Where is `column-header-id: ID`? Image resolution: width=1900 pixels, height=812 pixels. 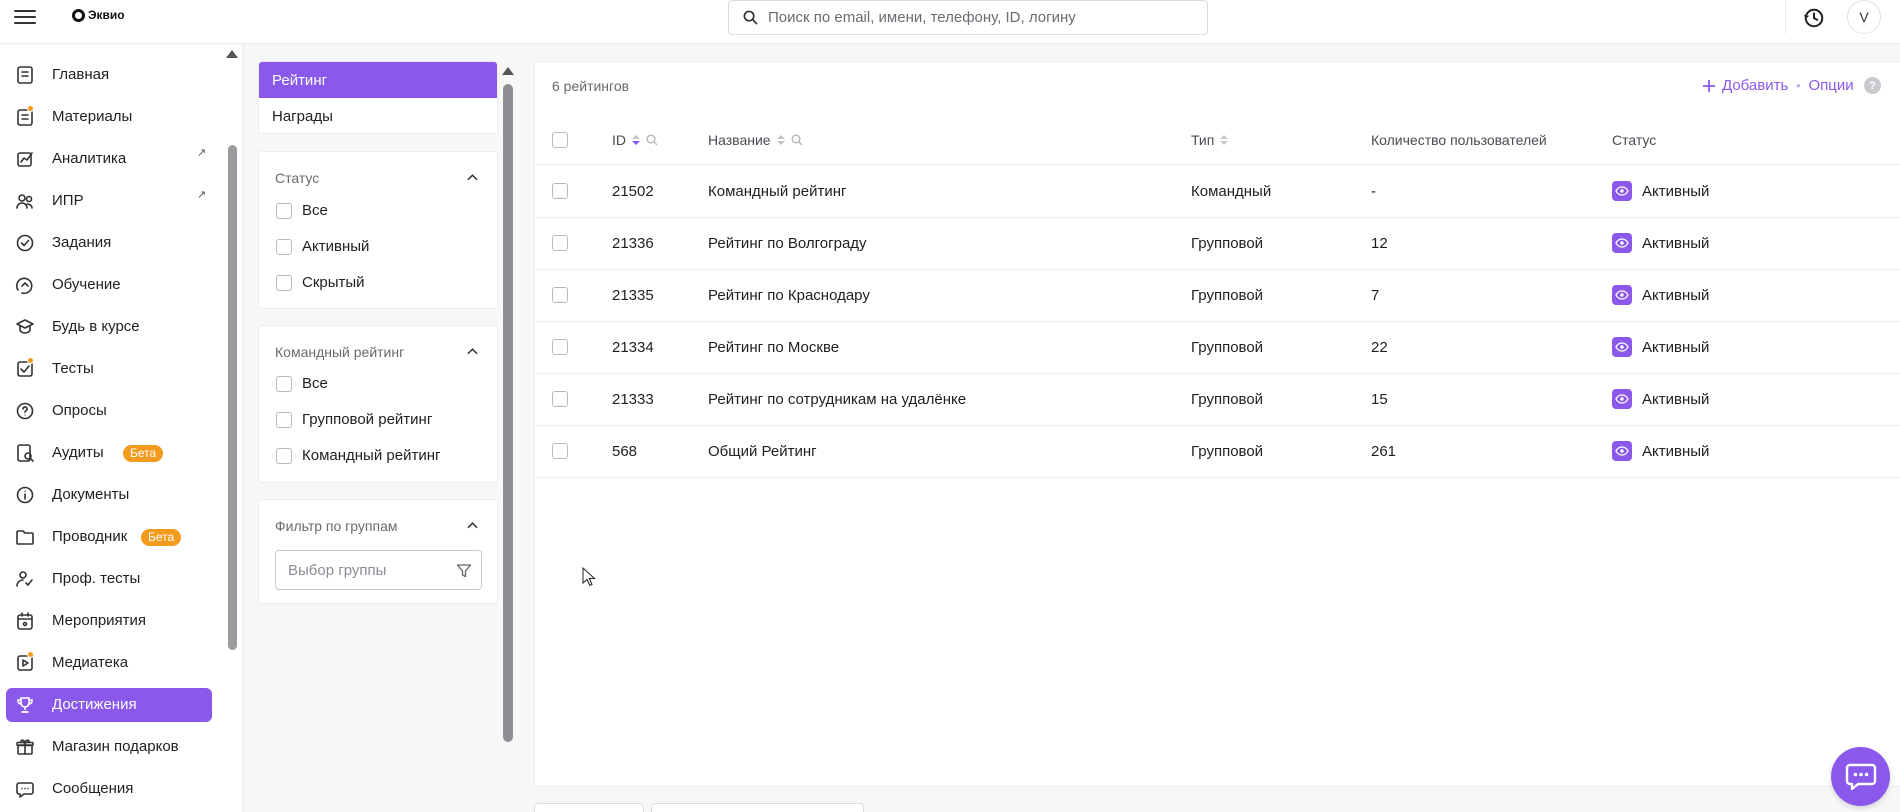 column-header-id: ID is located at coordinates (635, 140).